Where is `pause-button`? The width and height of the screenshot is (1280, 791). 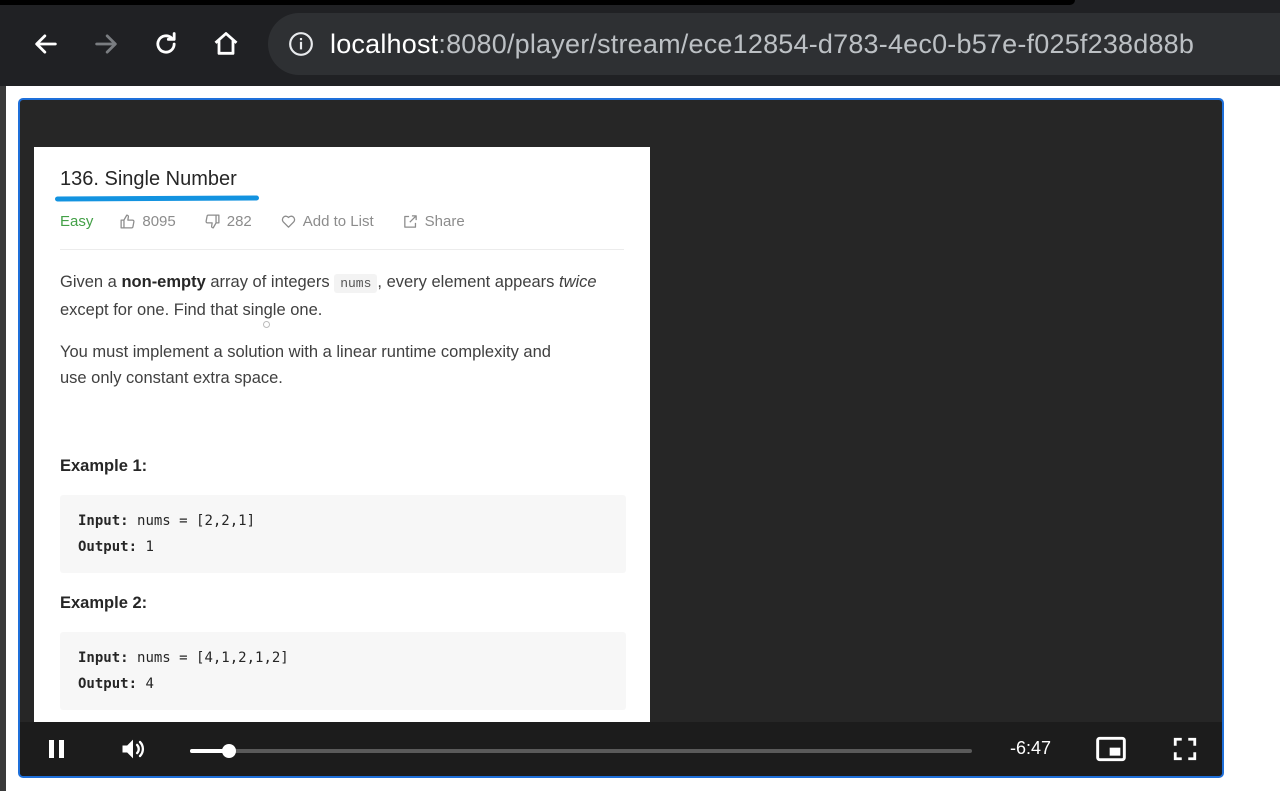
pause-button is located at coordinates (57, 749).